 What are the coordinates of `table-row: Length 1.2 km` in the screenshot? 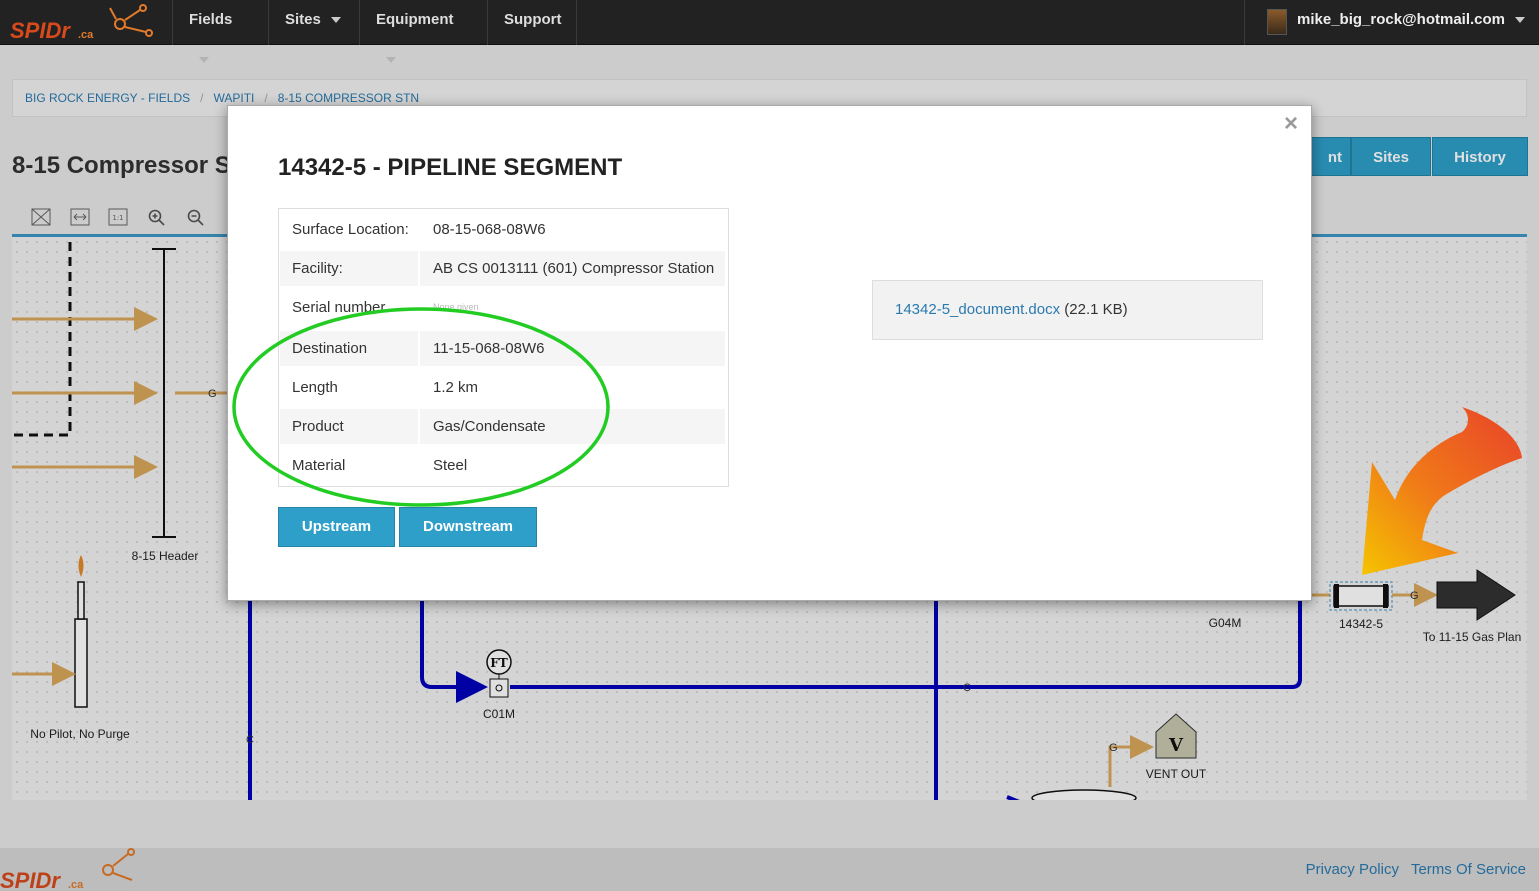 It's located at (503, 387).